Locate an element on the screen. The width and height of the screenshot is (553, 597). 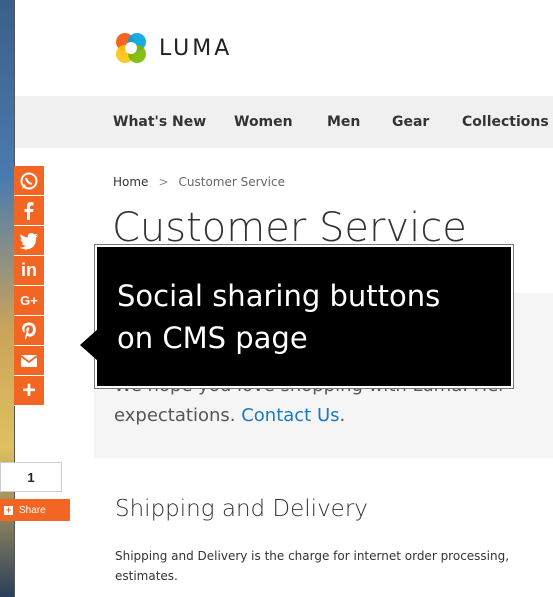
twitter-icon is located at coordinates (29, 240).